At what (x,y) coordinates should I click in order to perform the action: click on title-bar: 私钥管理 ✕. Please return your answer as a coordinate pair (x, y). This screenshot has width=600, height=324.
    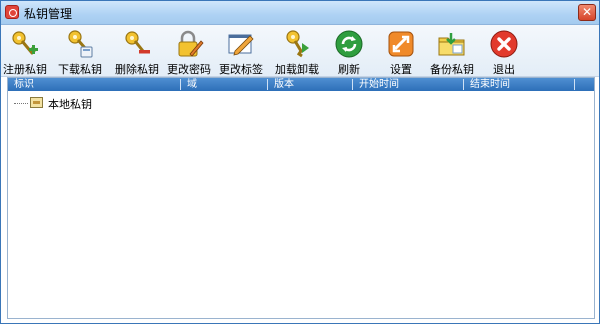
    Looking at the image, I should click on (300, 13).